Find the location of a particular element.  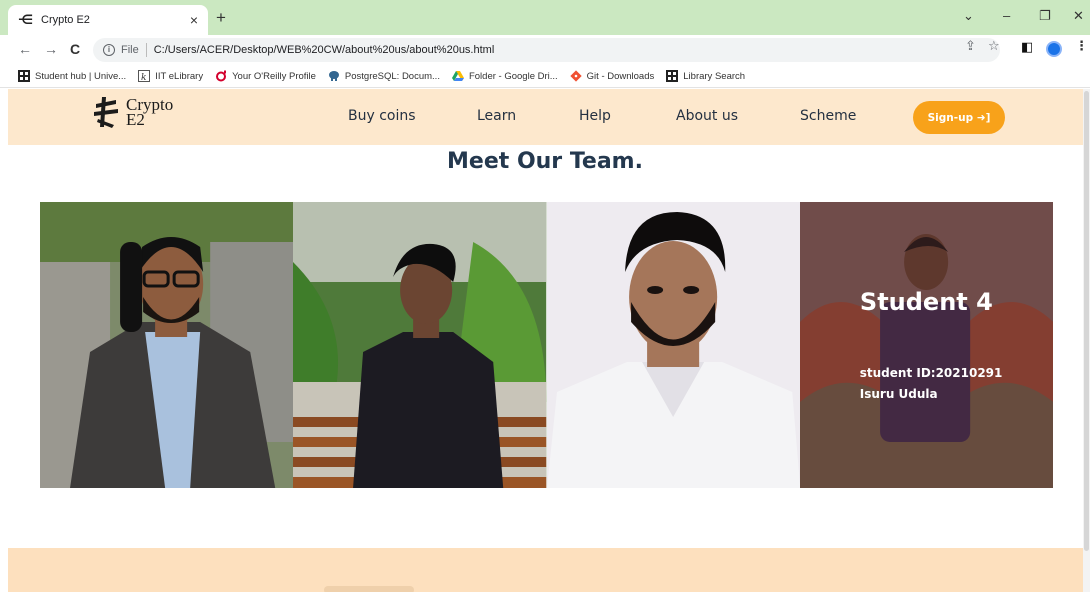

nav-link-learn: Learn is located at coordinates (496, 116).